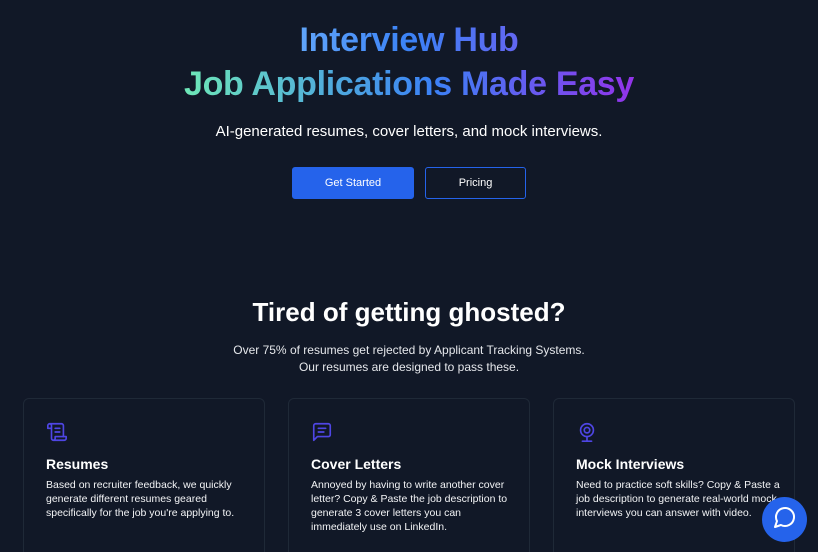 The image size is (818, 552). Describe the element at coordinates (409, 84) in the screenshot. I see `hero-title-line-2: Job Applications Made Easy` at that location.